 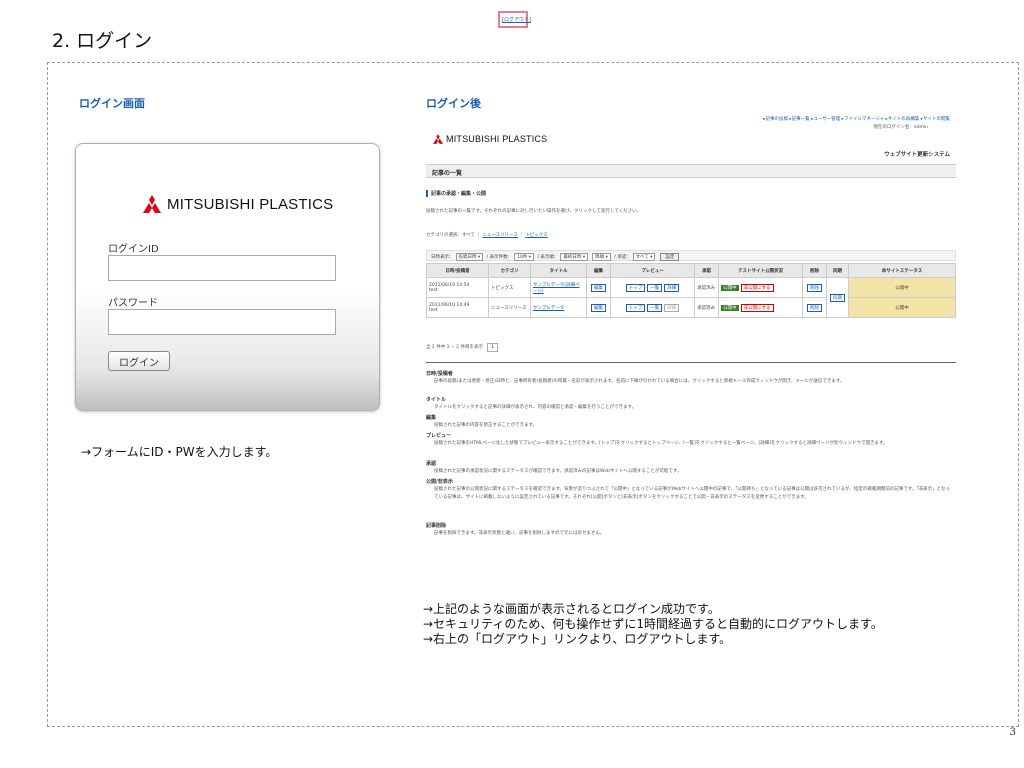 I want to click on company-logo: MITSUBISHI PLASTICS, so click(x=237, y=204).